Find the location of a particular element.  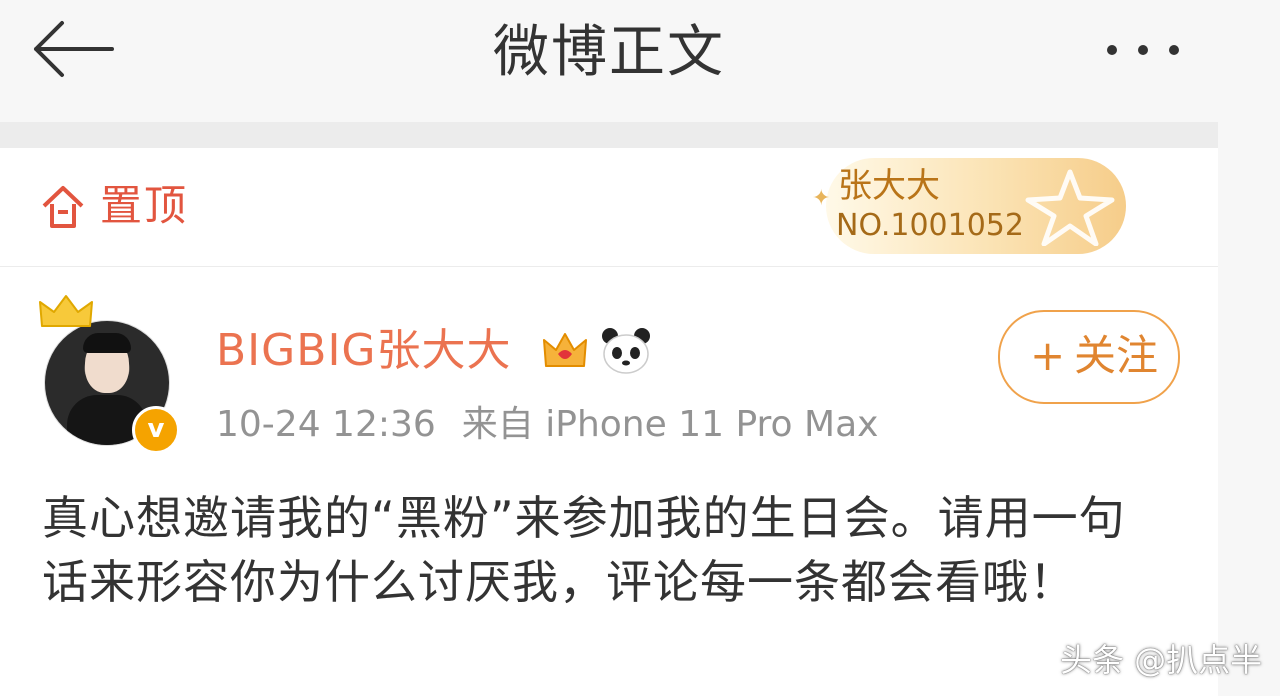

post-source: 来自 iPhone 11 Pro Max is located at coordinates (670, 424).